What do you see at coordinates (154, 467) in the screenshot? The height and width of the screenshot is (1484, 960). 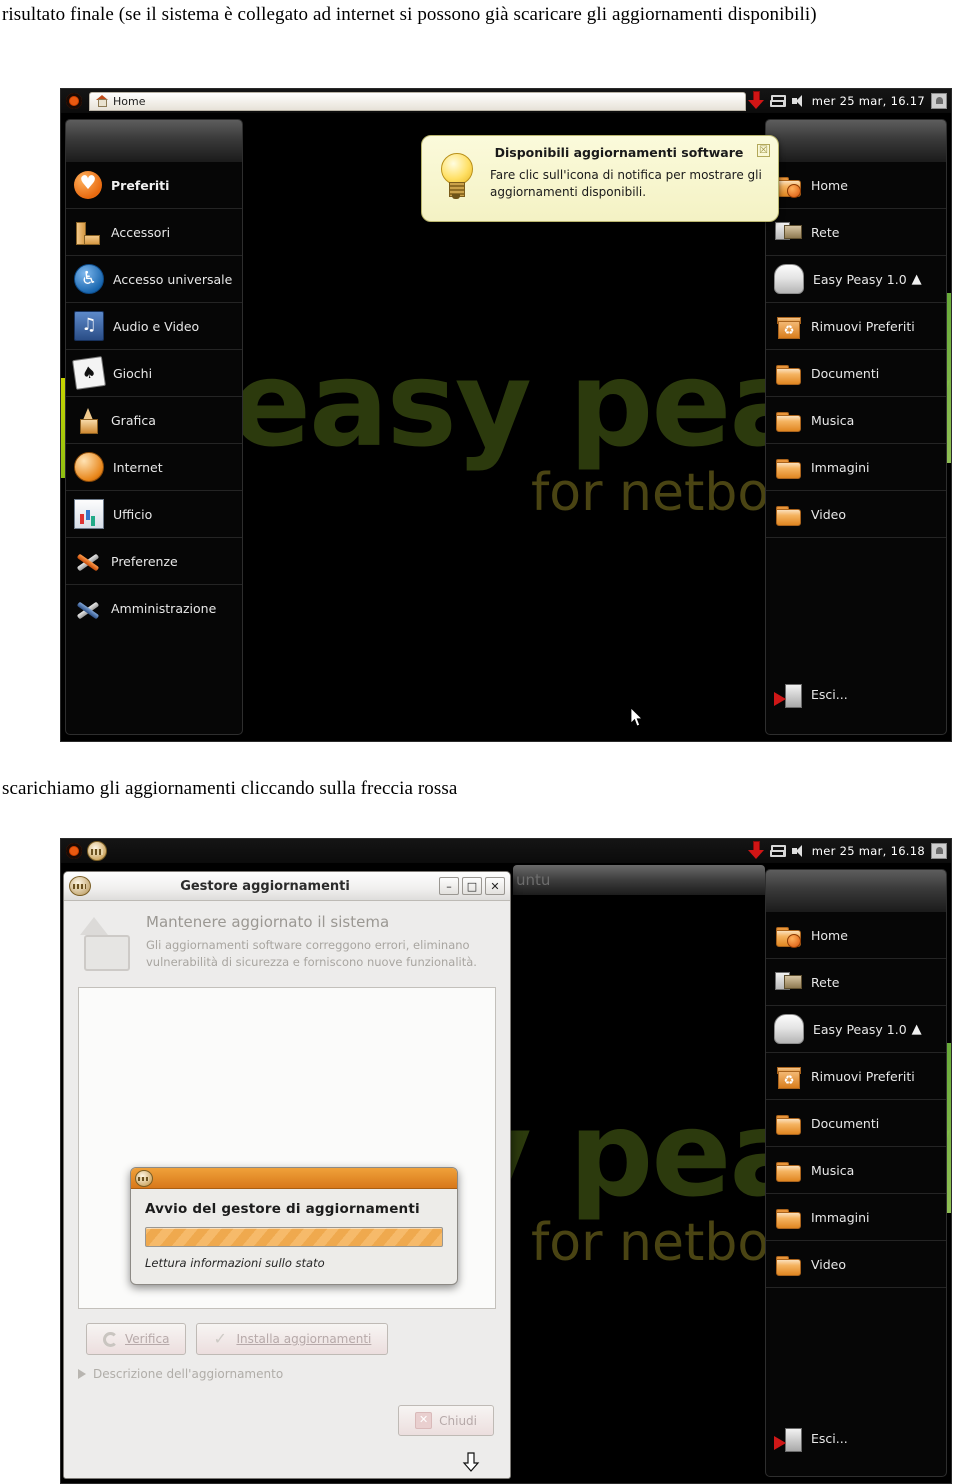 I see `sidebar-item-internet: Internet` at bounding box center [154, 467].